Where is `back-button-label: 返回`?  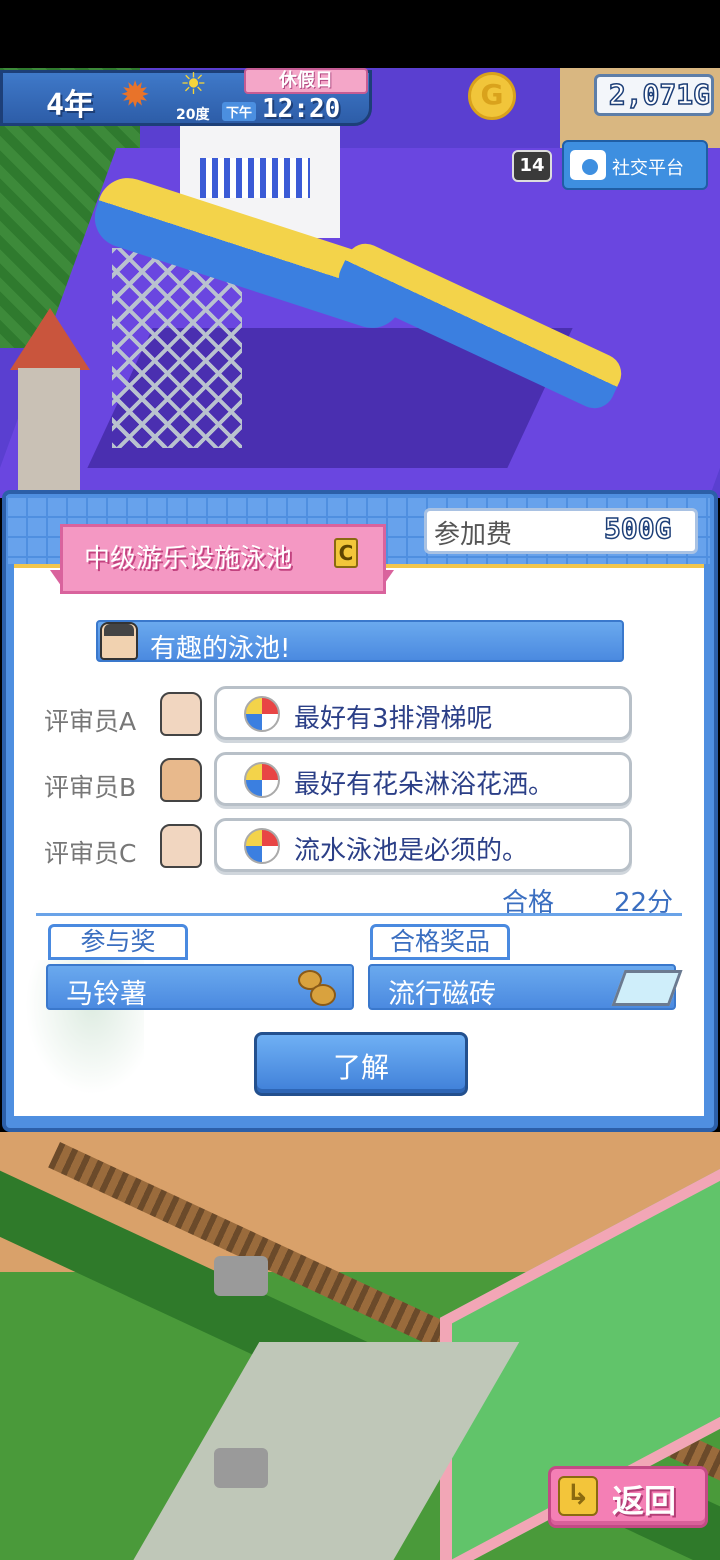
back-button-label: 返回 is located at coordinates (644, 1499).